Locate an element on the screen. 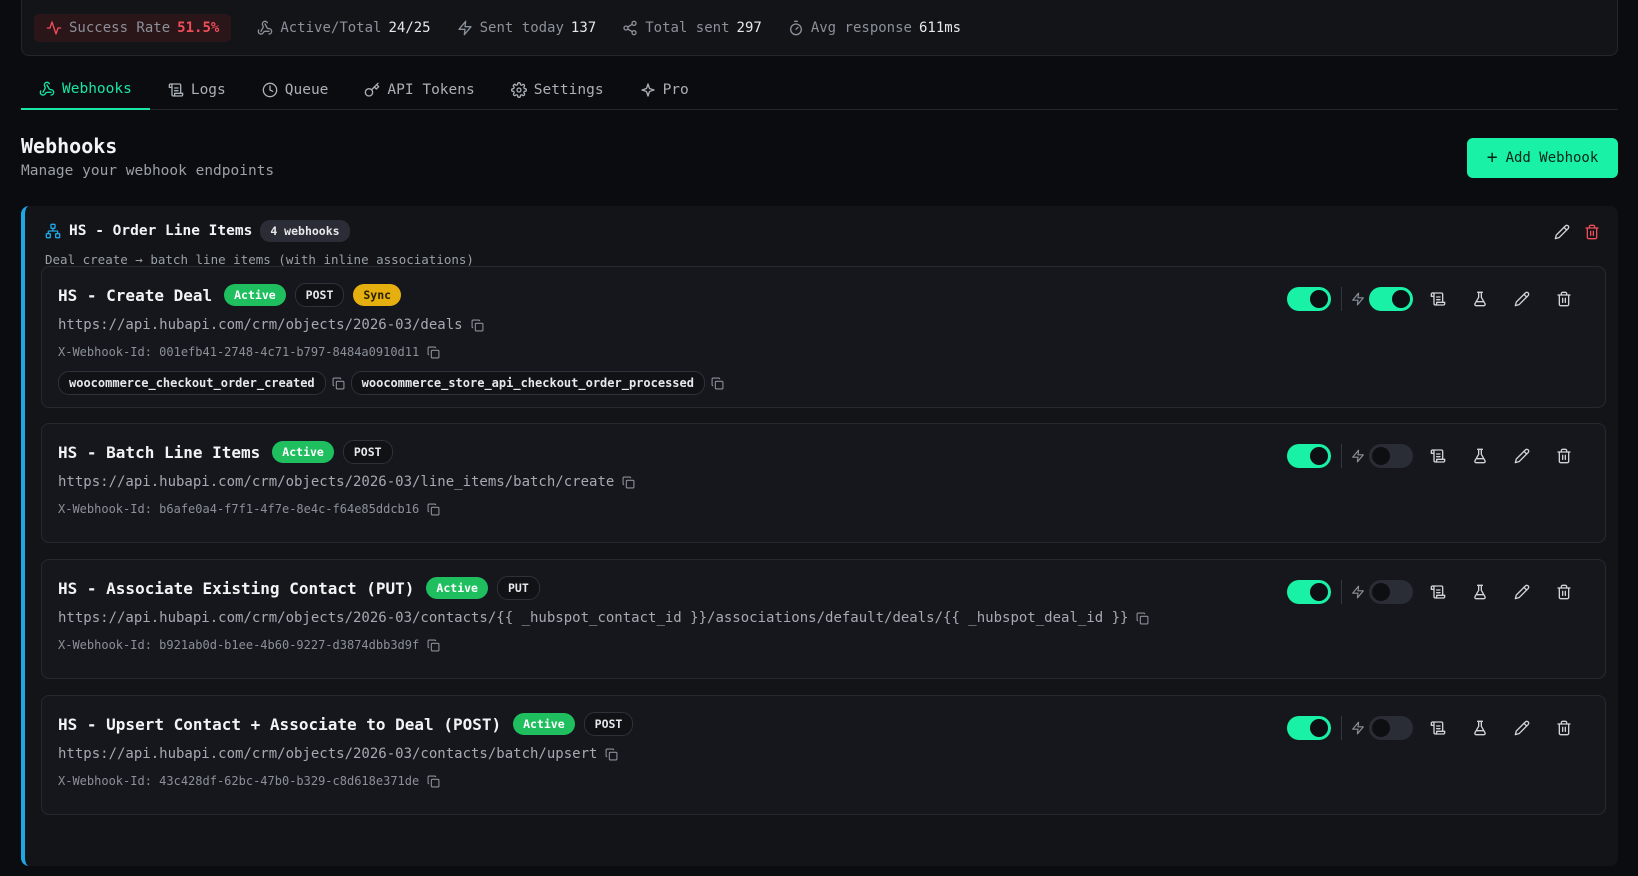  active-total-stat: Active/Total 24/25 is located at coordinates (344, 27).